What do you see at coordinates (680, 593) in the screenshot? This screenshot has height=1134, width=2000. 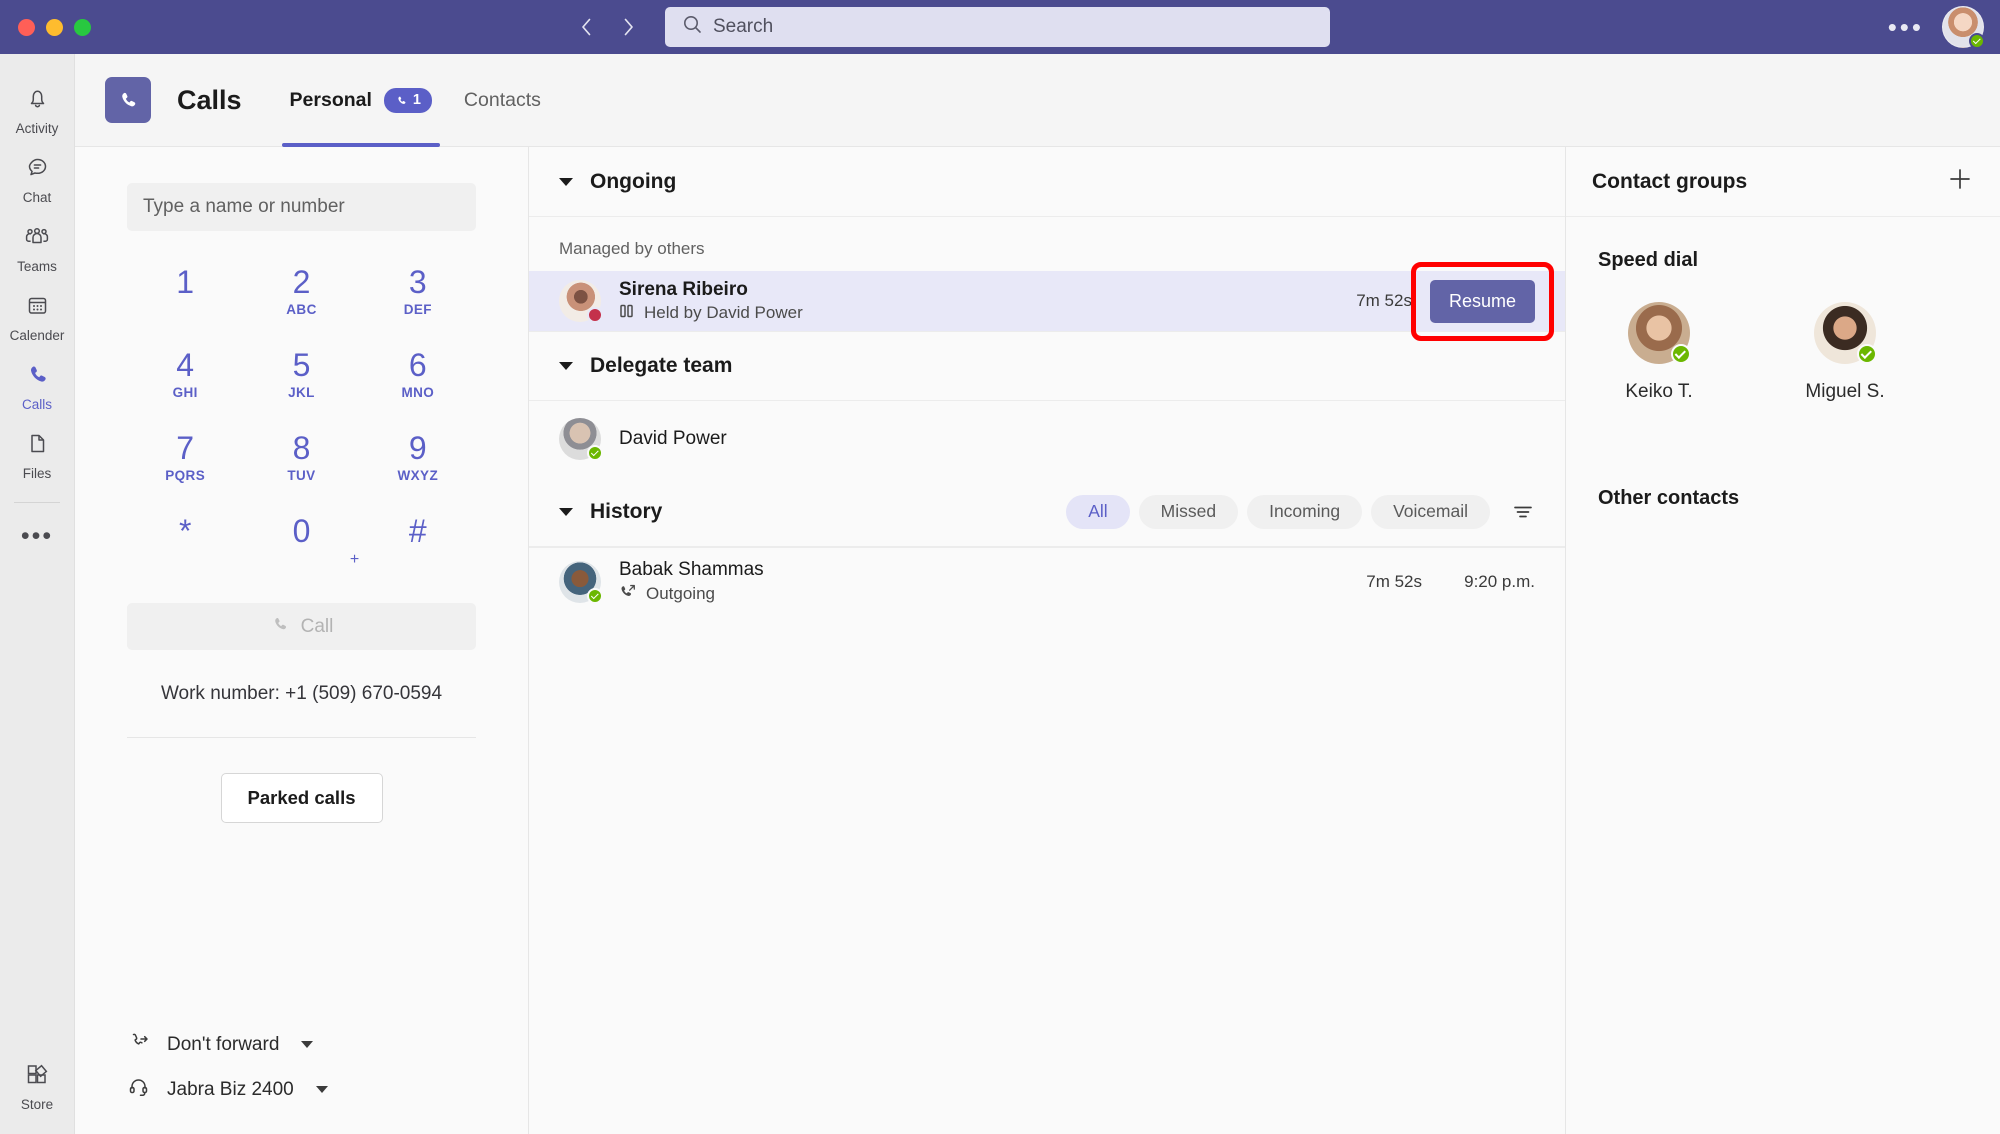 I see `history-row-direction-text: Outgoing` at bounding box center [680, 593].